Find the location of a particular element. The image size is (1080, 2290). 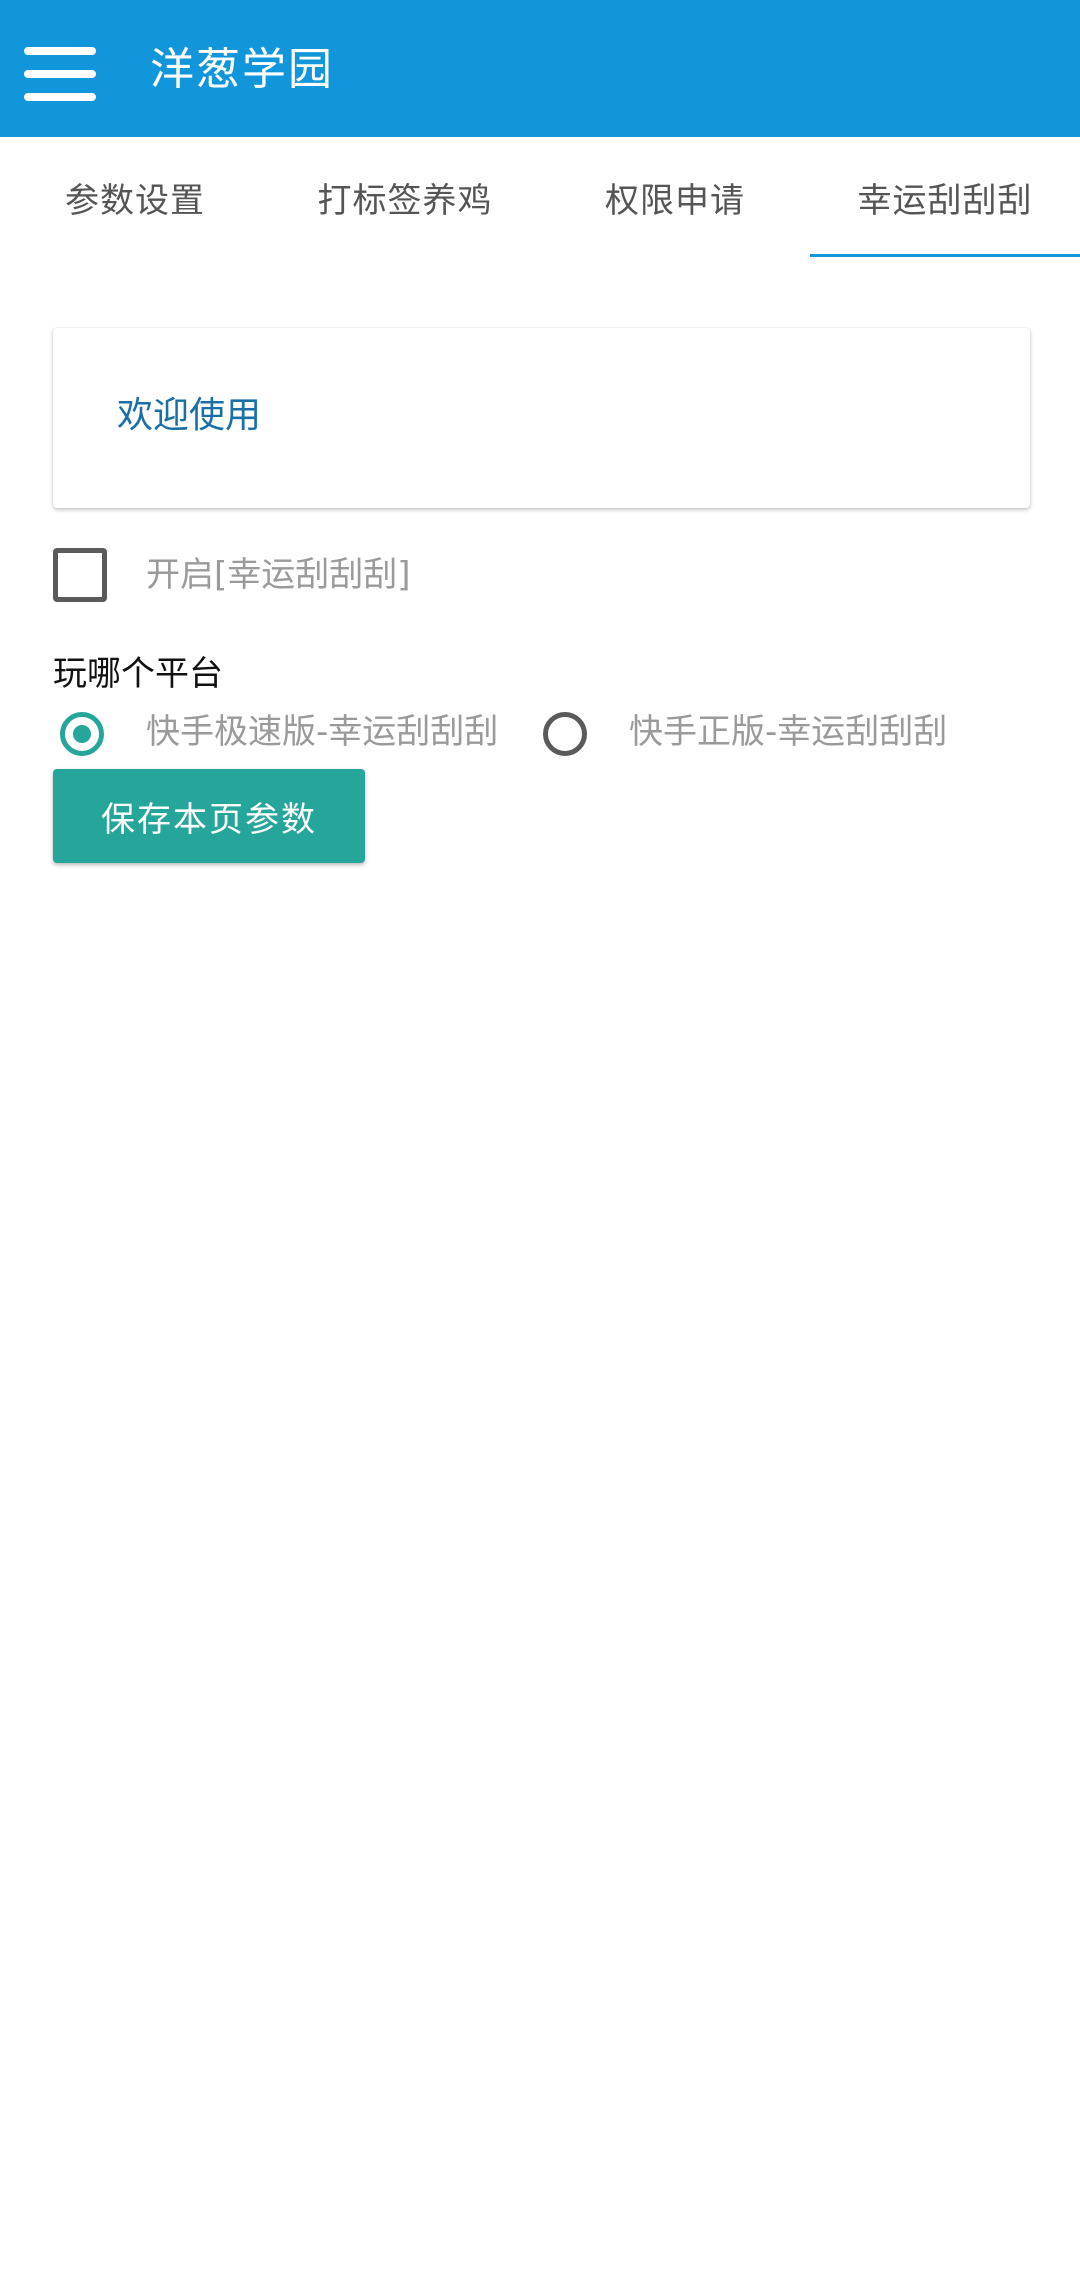

platform-question: 玩哪个平台 is located at coordinates (138, 674).